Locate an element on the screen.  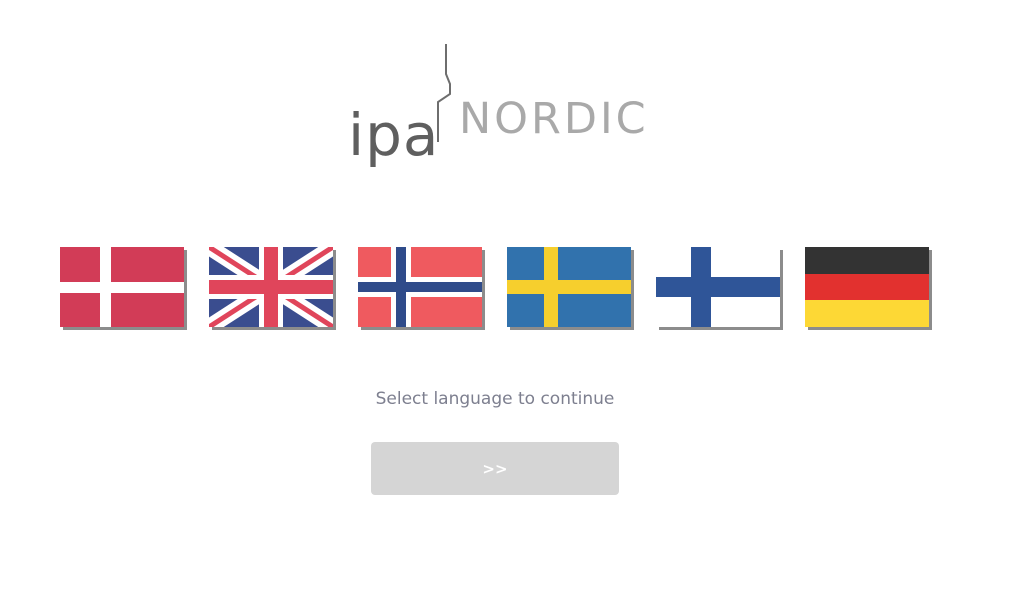
flag-norway is located at coordinates (420, 287).